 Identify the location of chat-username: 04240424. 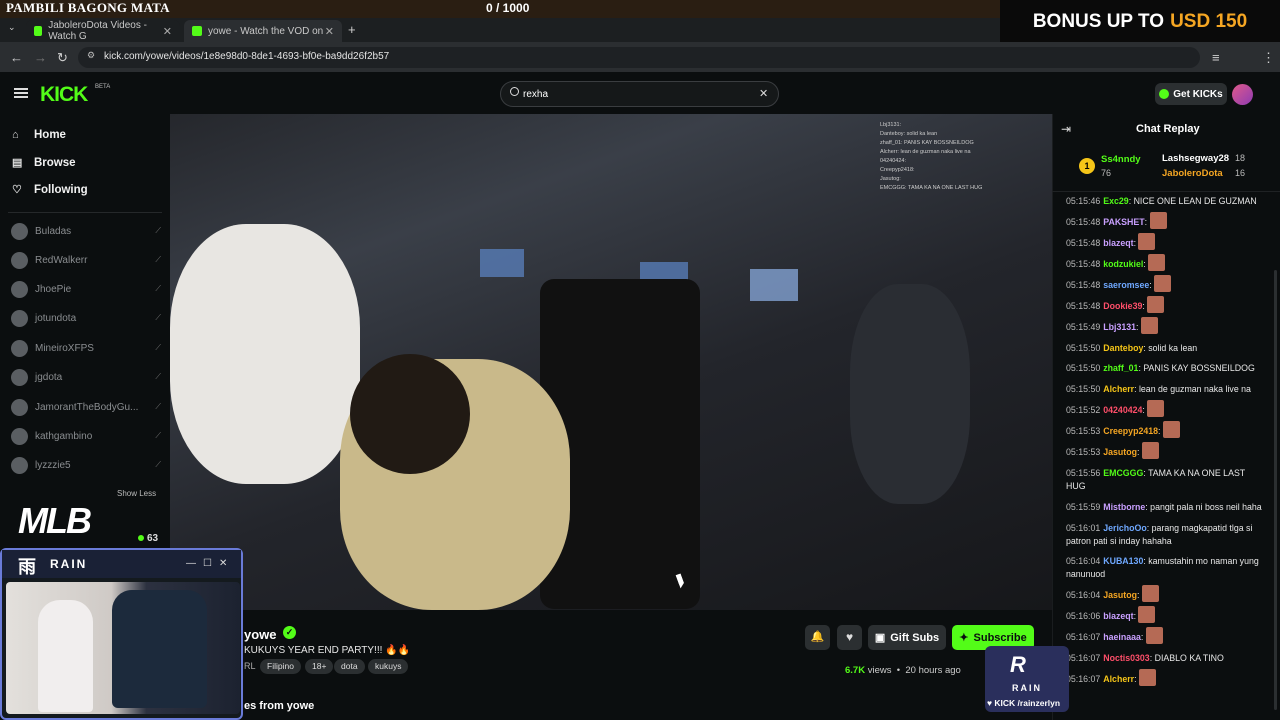
(1122, 410).